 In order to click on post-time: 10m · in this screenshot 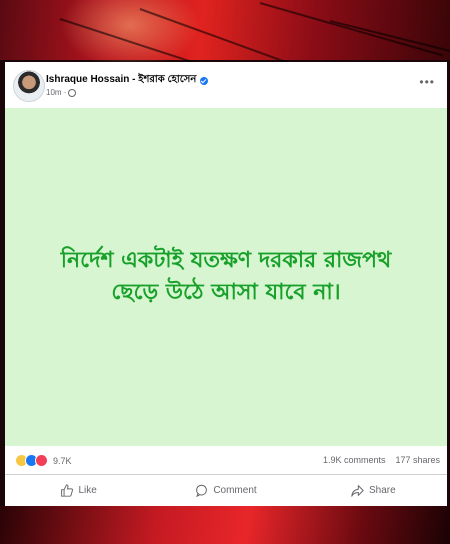, I will do `click(56, 92)`.